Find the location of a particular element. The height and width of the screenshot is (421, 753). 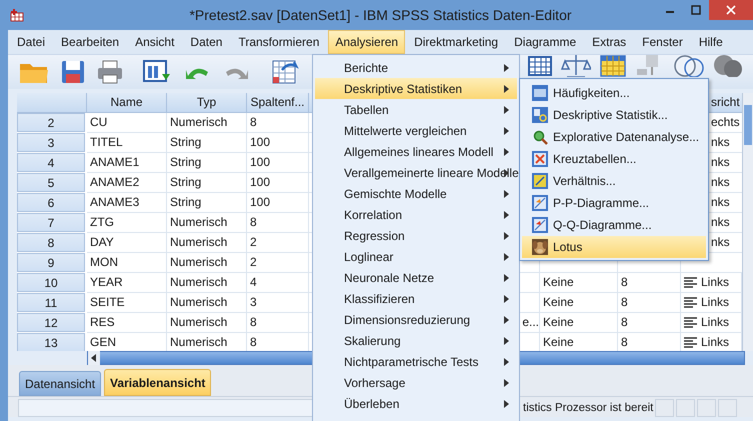

window-title: *Pretest2.sav [DatenSet1] - IBM SPSS Statistics Daten-Editor is located at coordinates (380, 15).